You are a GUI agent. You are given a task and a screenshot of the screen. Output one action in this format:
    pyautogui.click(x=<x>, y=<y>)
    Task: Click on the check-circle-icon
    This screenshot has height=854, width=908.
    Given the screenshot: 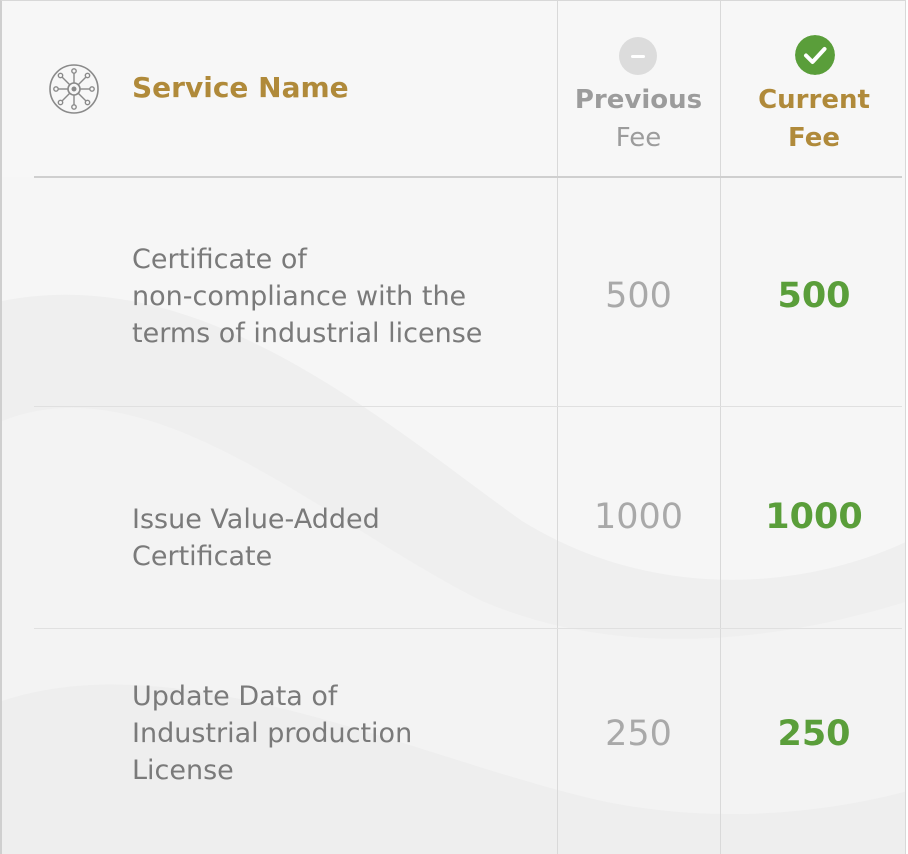 What is the action you would take?
    pyautogui.click(x=815, y=55)
    